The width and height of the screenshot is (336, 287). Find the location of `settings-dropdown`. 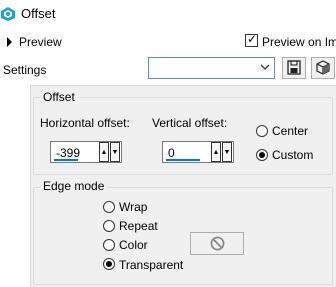

settings-dropdown is located at coordinates (211, 68).